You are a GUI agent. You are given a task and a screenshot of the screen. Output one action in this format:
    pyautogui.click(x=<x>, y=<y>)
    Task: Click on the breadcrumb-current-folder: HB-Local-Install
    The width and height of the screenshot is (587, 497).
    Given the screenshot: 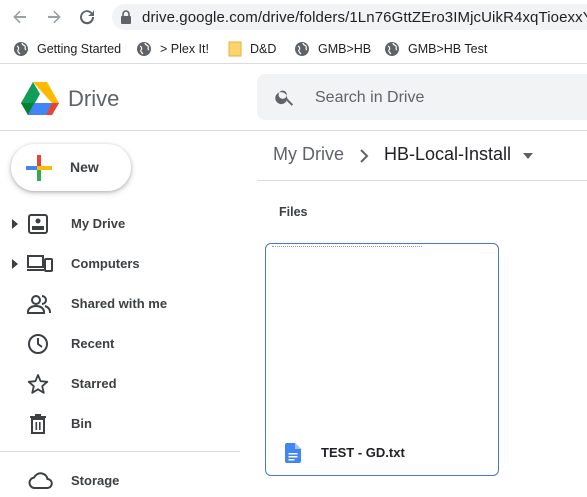 What is the action you would take?
    pyautogui.click(x=447, y=154)
    